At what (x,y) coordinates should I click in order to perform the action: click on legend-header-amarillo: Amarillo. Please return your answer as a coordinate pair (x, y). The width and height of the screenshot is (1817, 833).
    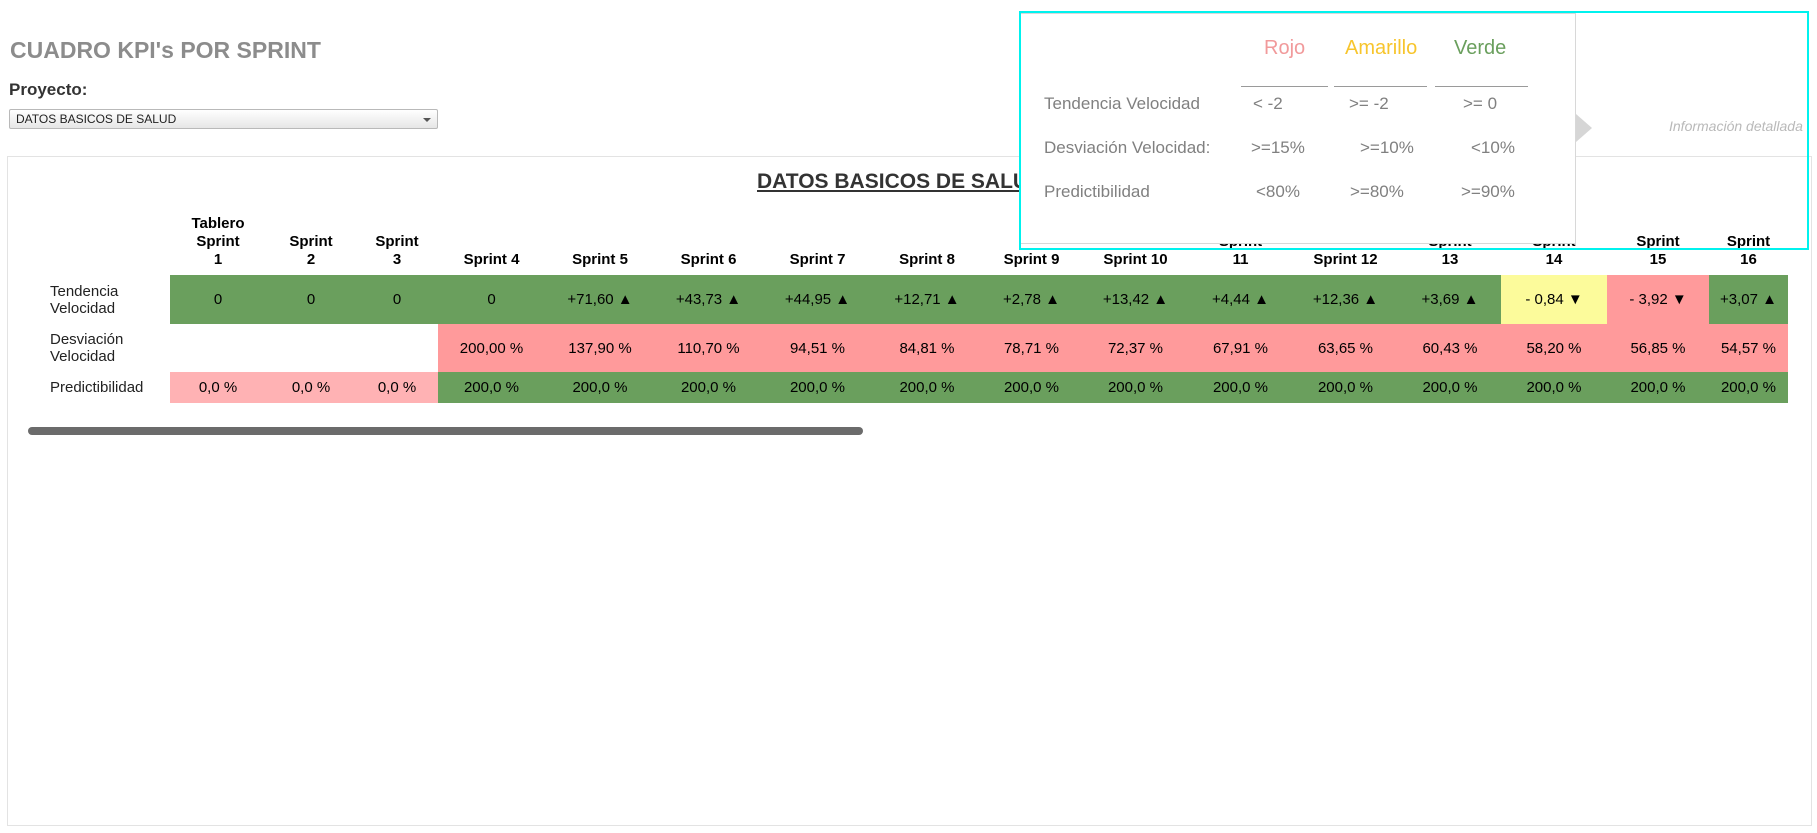
    Looking at the image, I should click on (1381, 48).